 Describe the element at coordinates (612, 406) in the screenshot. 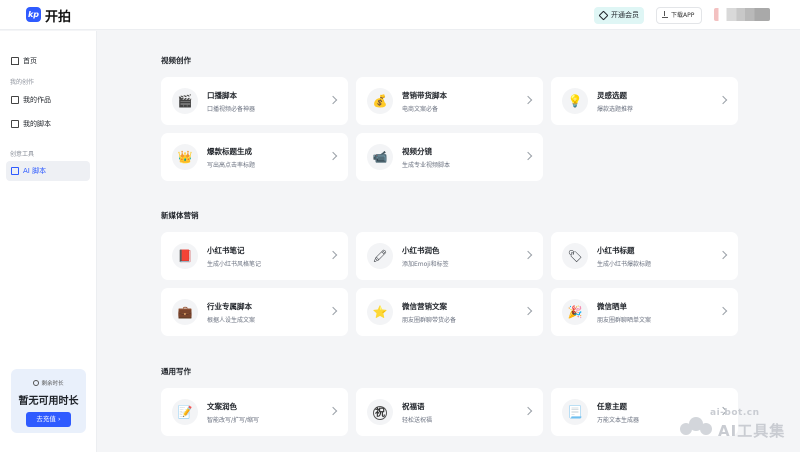

I see `card-title: 任意主题` at that location.